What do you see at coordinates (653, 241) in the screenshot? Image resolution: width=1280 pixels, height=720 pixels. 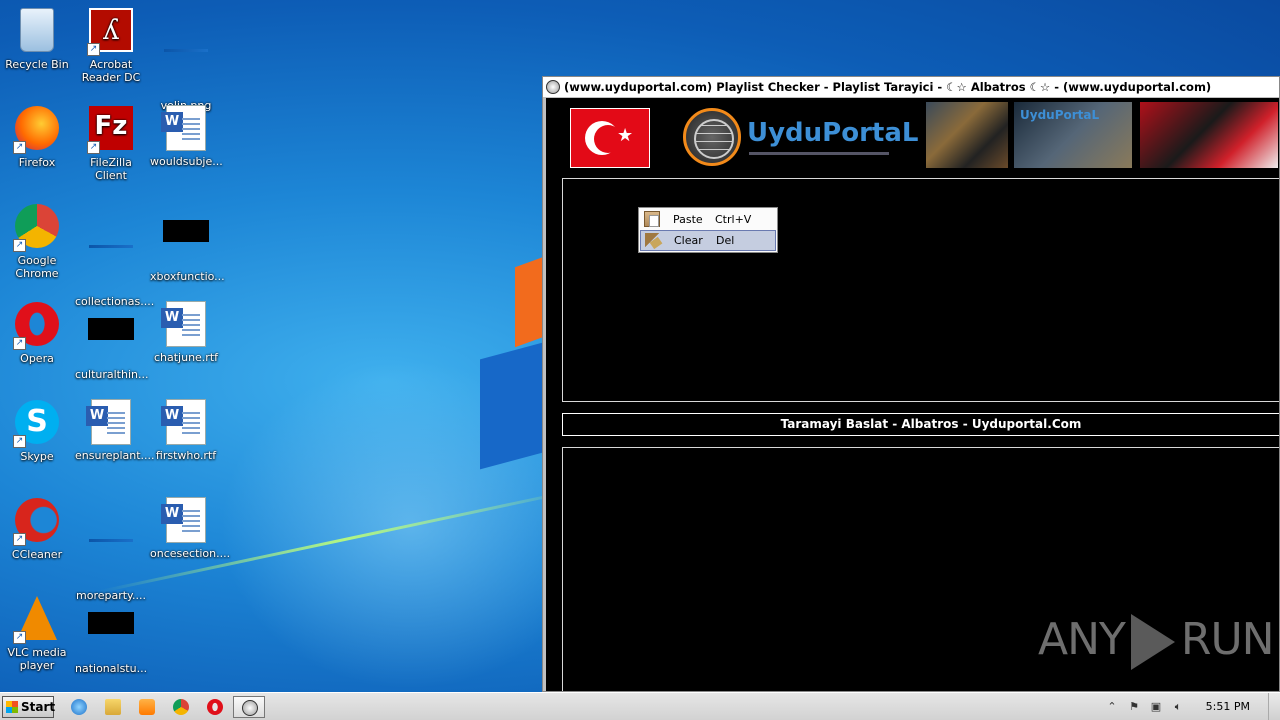 I see `broom-icon` at bounding box center [653, 241].